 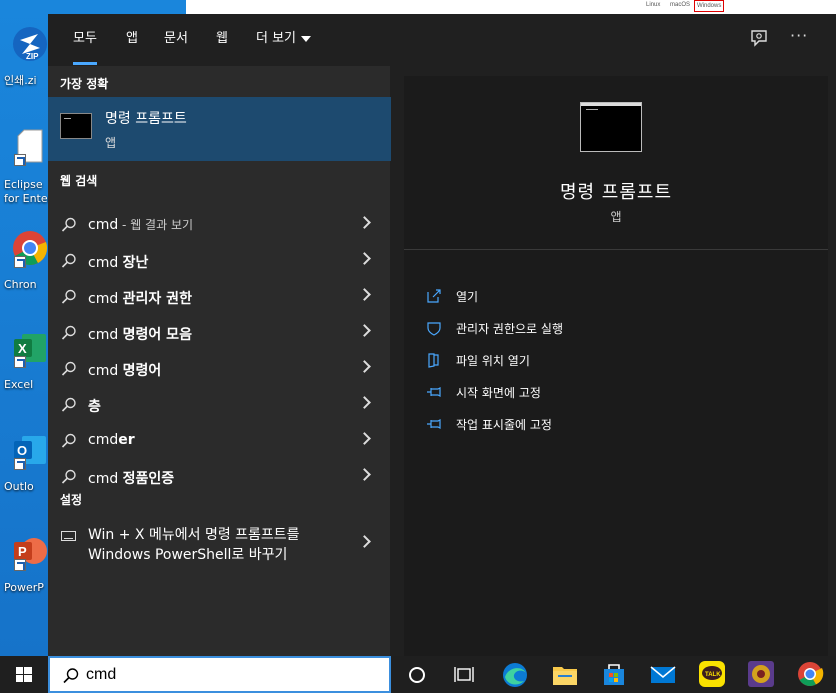 I want to click on desktop-icon-zip: ZIP 인쇄.zi, so click(x=24, y=71).